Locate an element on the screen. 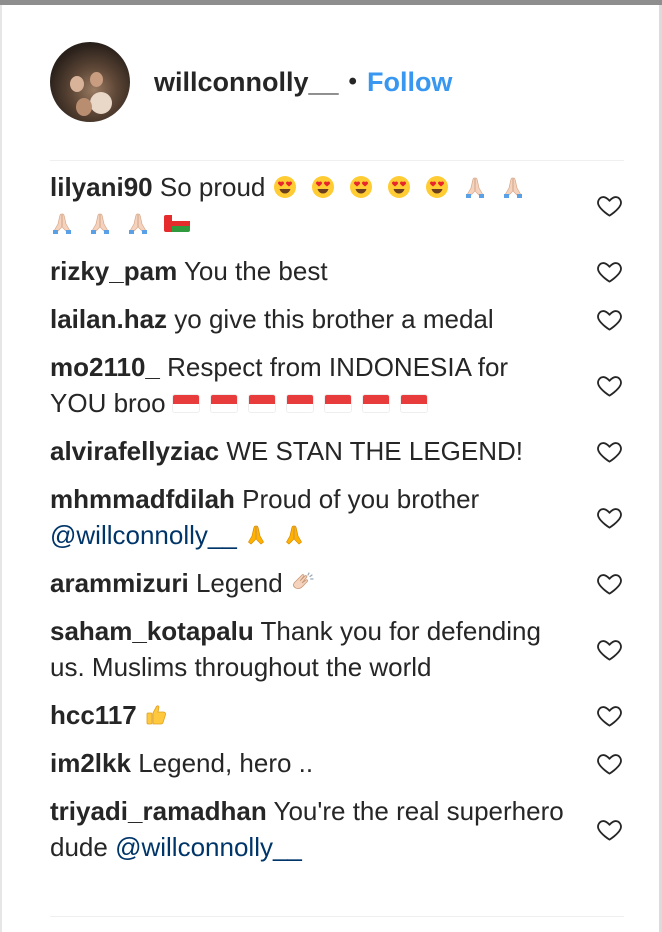 The height and width of the screenshot is (932, 662). comment-body: hcc117 is located at coordinates (310, 715).